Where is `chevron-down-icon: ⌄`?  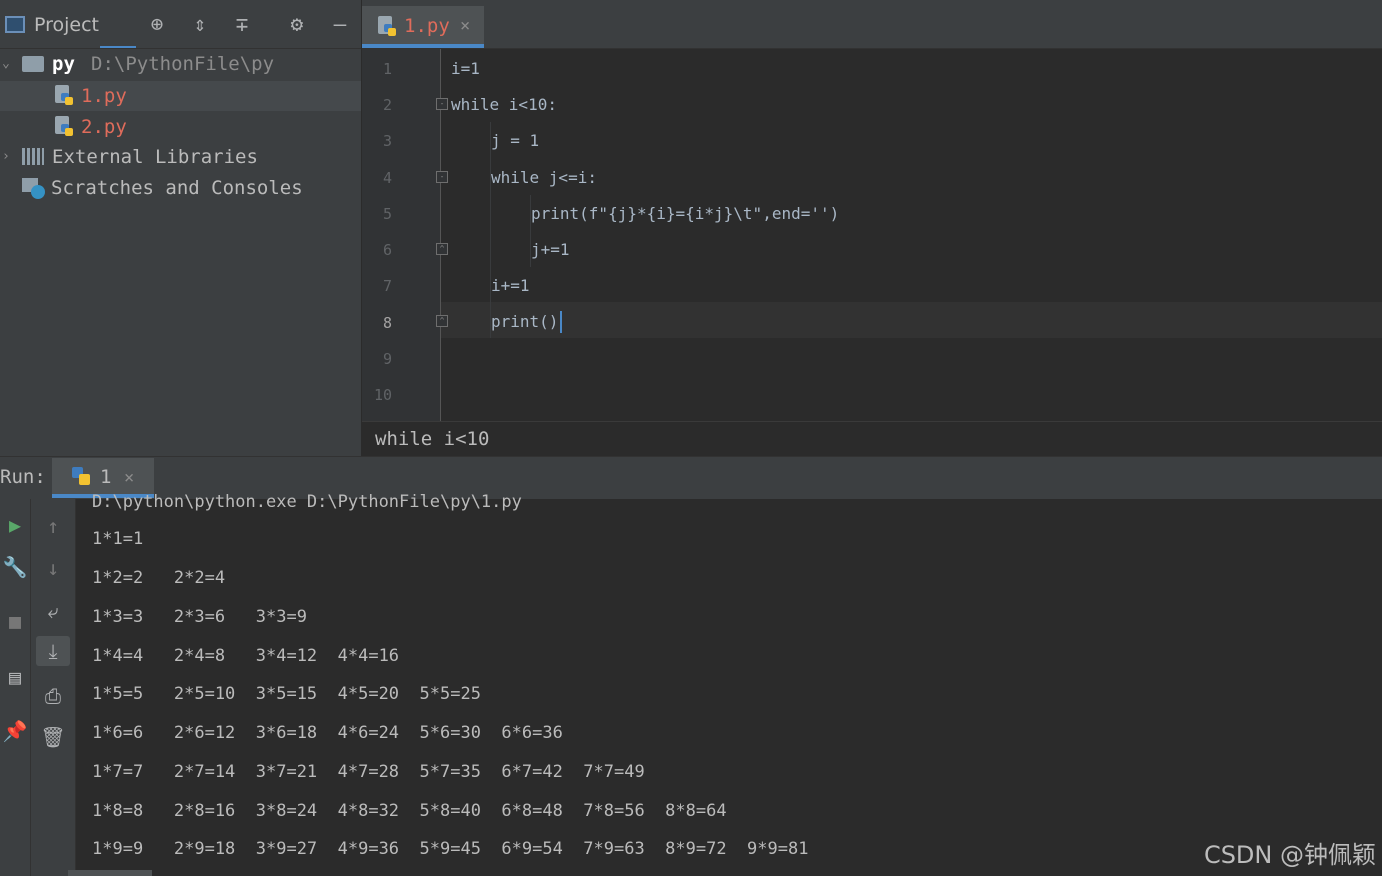
chevron-down-icon: ⌄ is located at coordinates (6, 64).